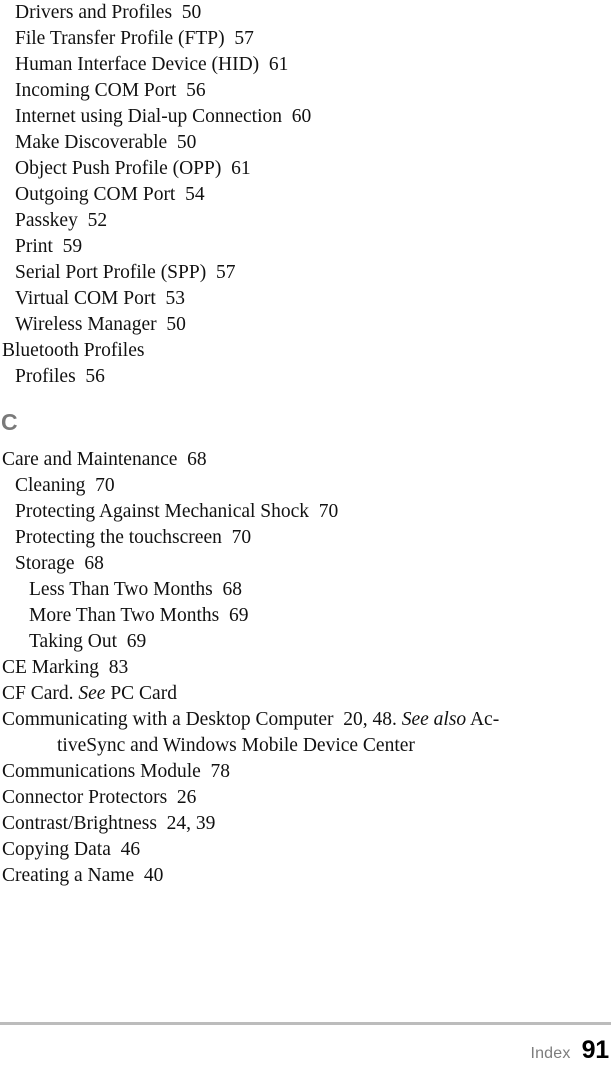 Image resolution: width=611 pixels, height=1068 pixels. I want to click on index-entry: Make Discoverable 50, so click(106, 142).